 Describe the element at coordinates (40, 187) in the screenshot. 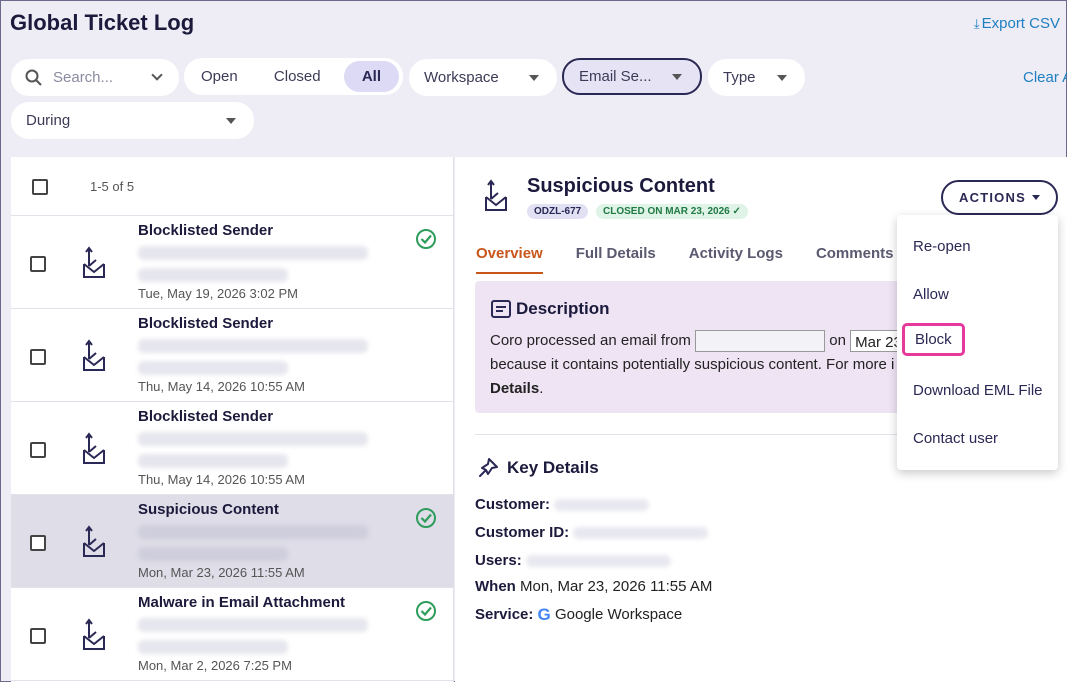

I see `select-all-checkbox` at that location.